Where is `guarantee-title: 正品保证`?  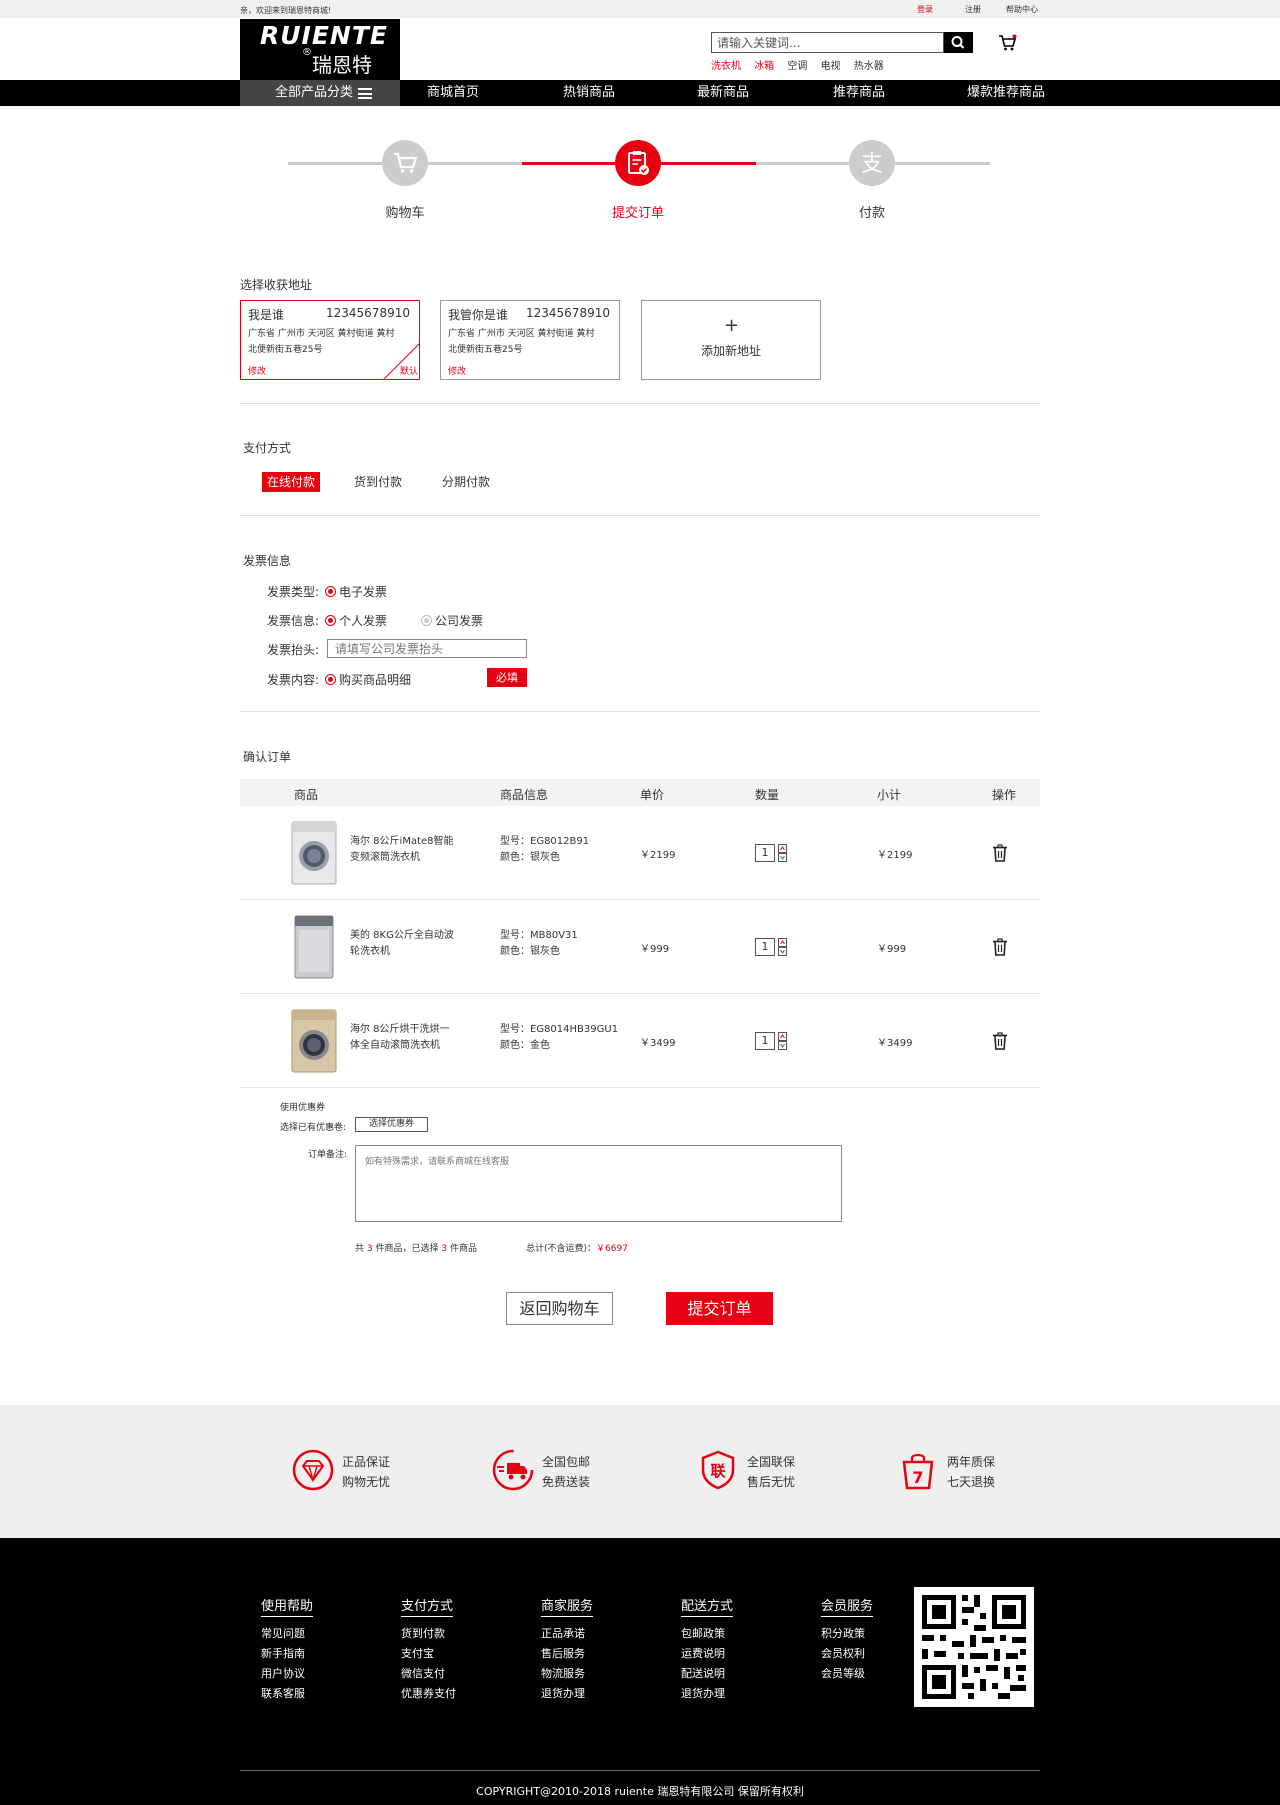 guarantee-title: 正品保证 is located at coordinates (366, 1462).